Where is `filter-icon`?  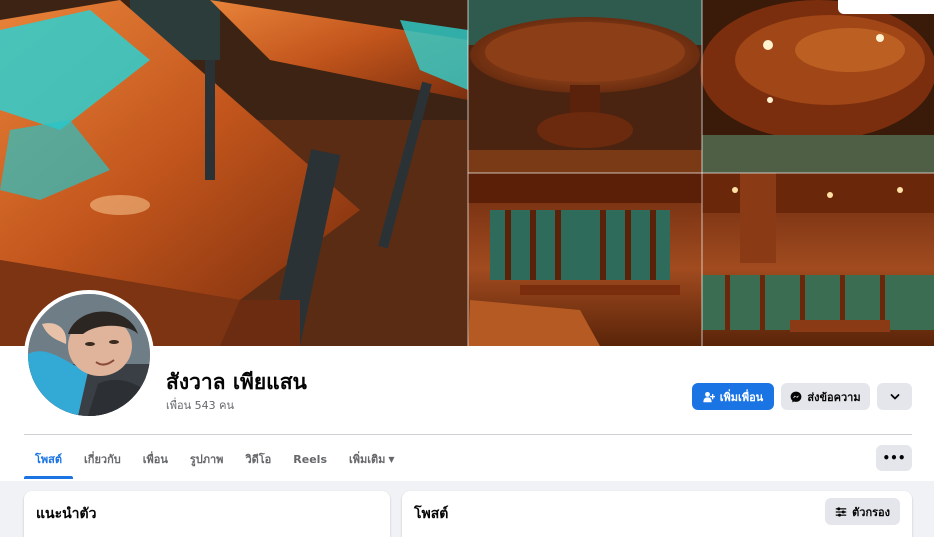 filter-icon is located at coordinates (841, 511).